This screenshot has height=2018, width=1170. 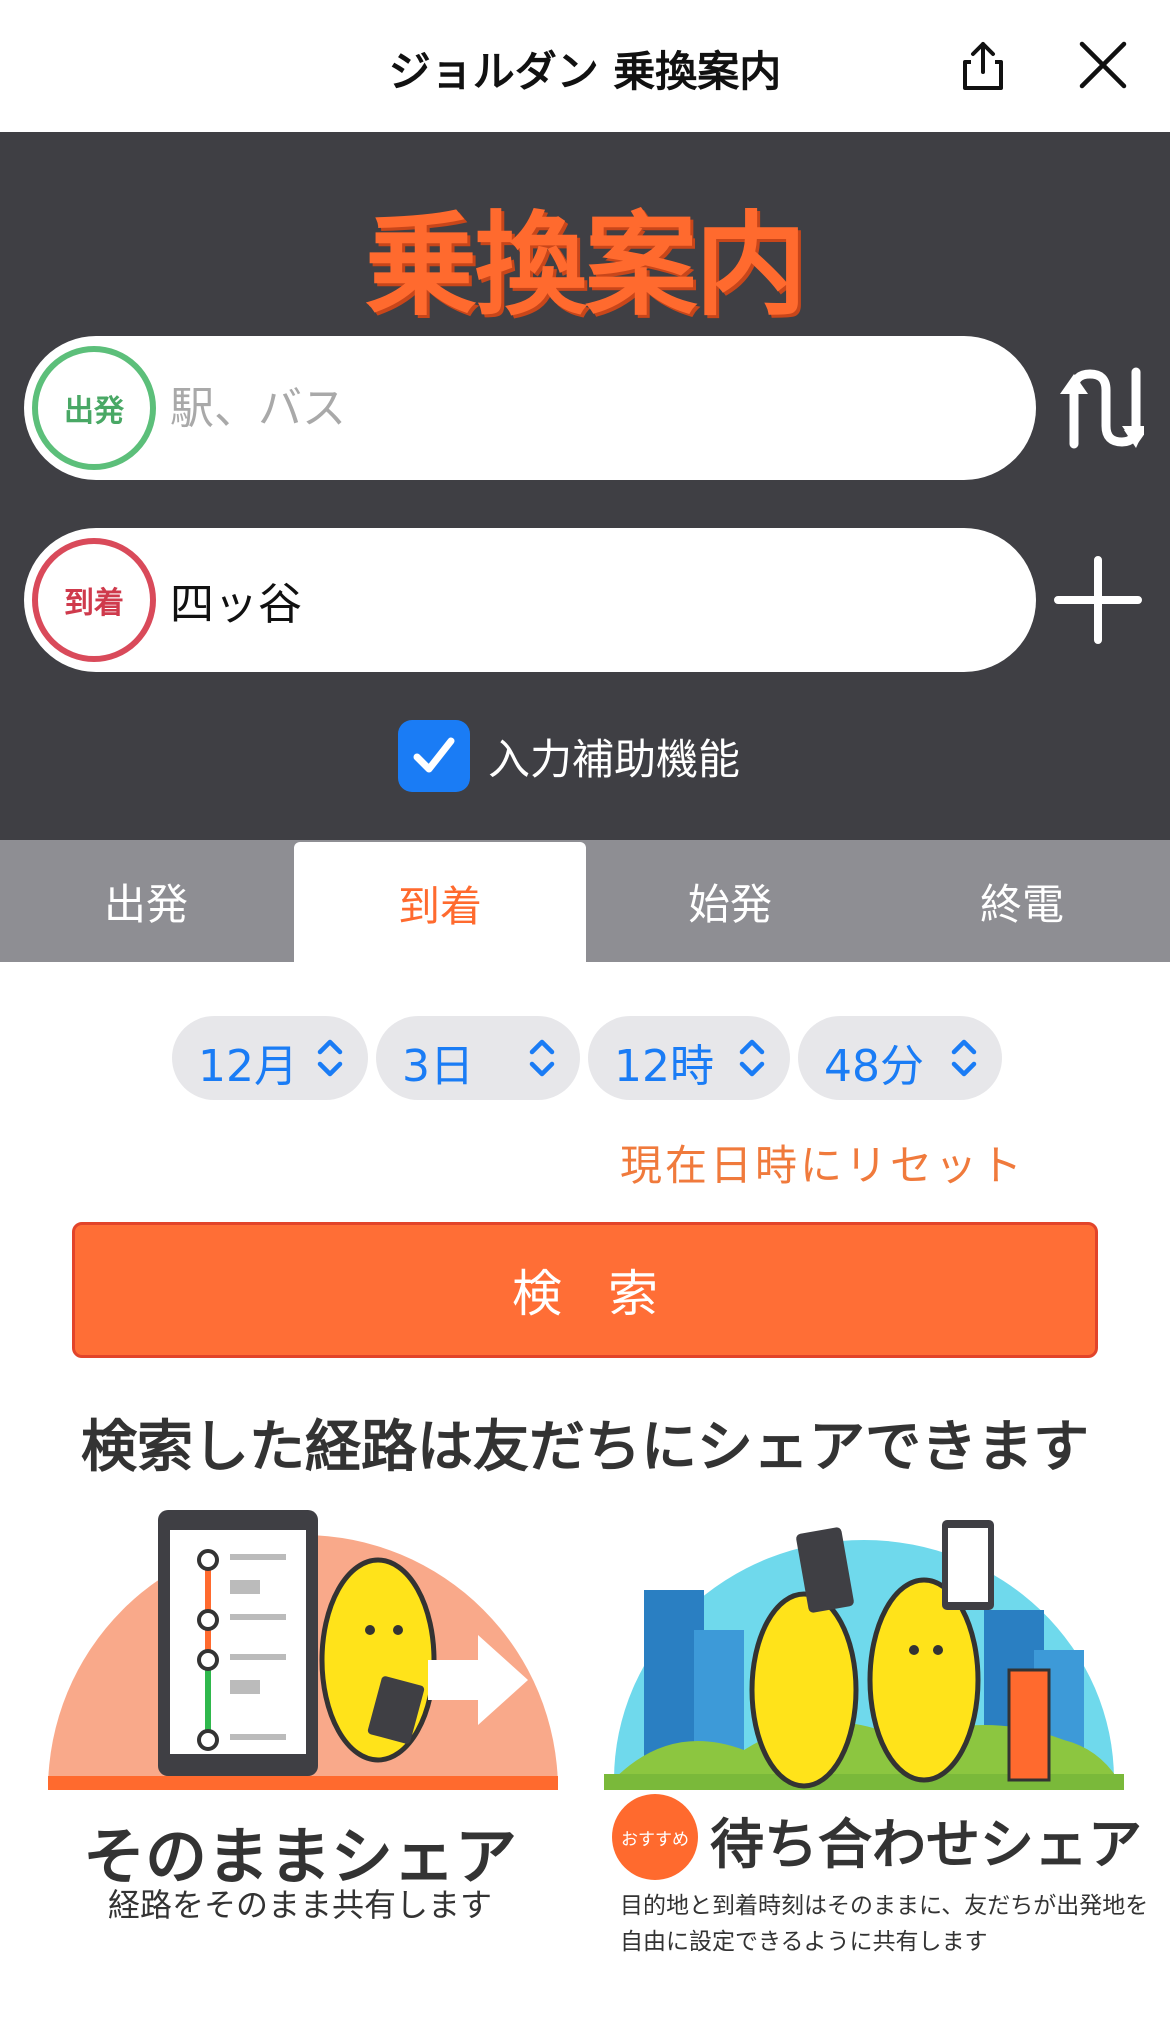 I want to click on minute-value: 48分, so click(x=874, y=1066).